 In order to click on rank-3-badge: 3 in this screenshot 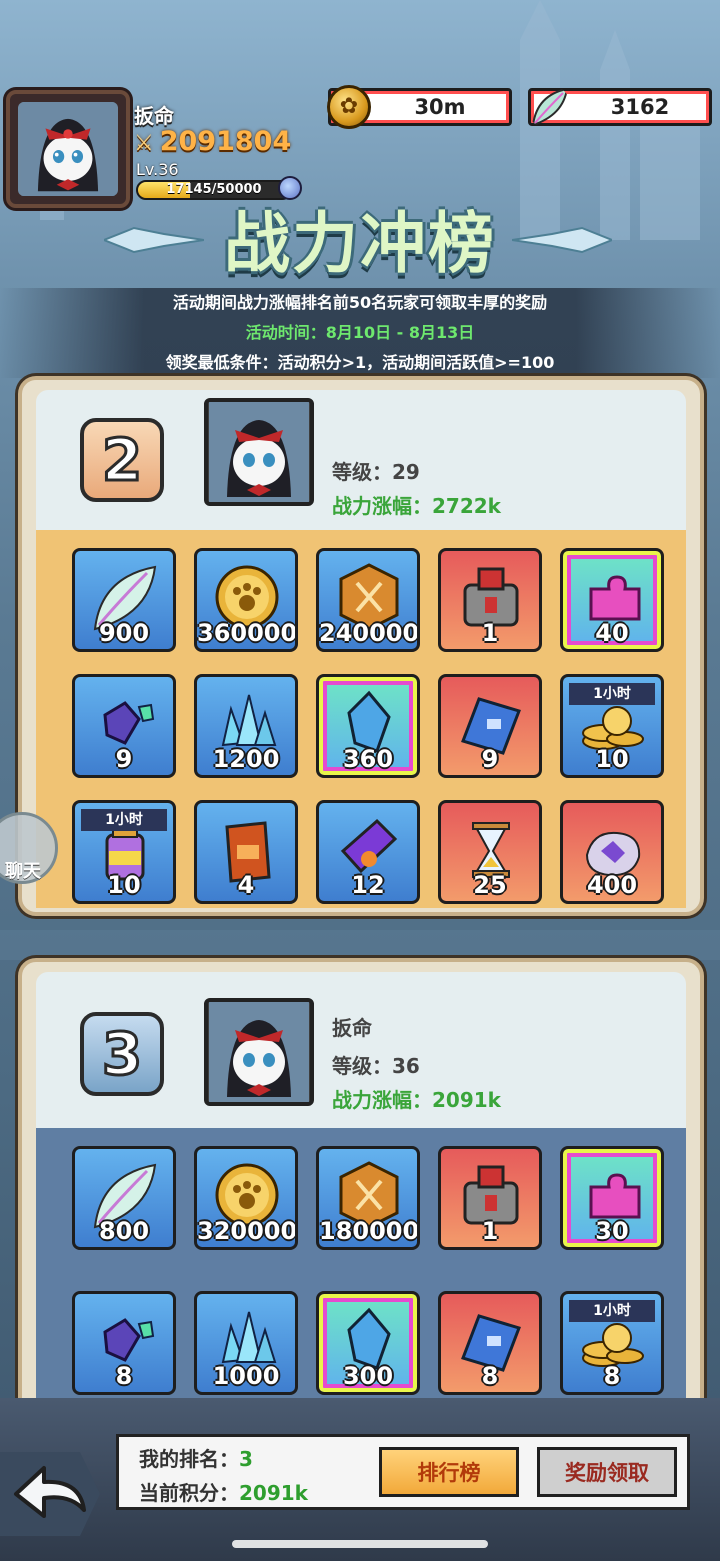, I will do `click(122, 1054)`.